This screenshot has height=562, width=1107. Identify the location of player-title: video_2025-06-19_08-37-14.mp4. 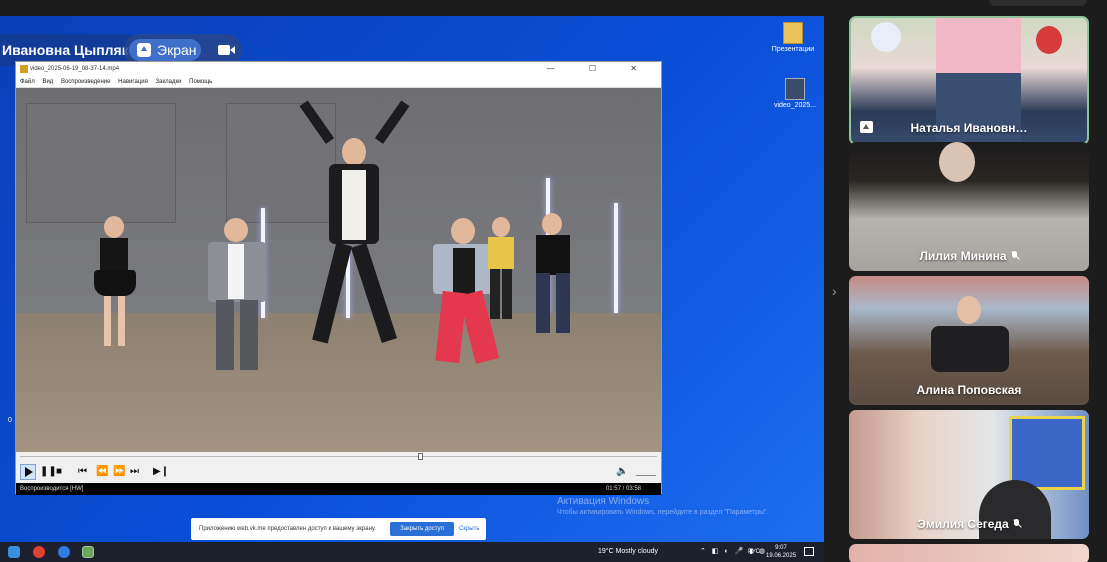
(75, 69).